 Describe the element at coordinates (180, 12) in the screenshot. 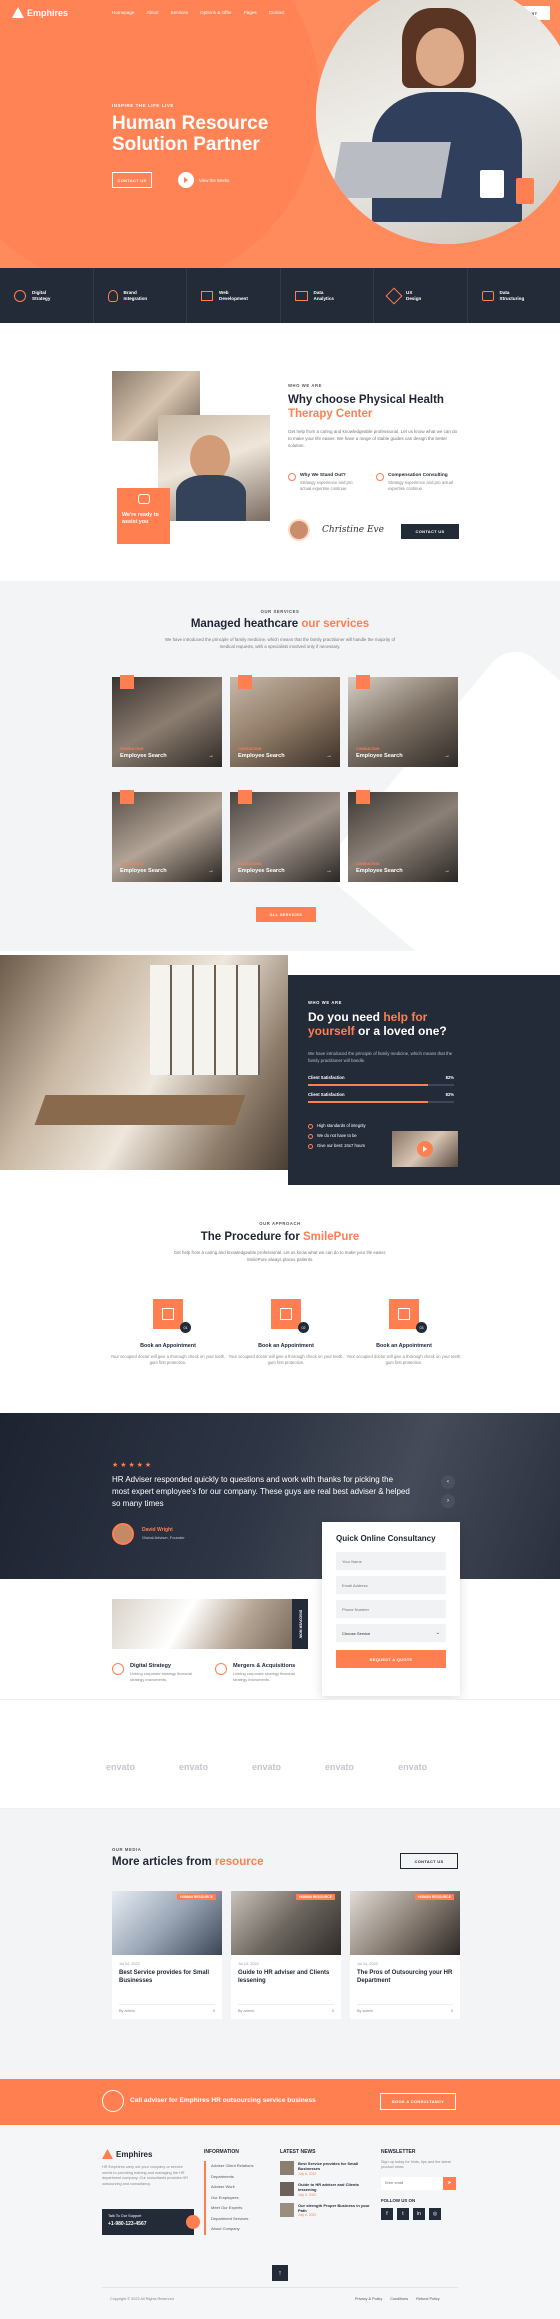

I see `nav-item-services: Services` at that location.